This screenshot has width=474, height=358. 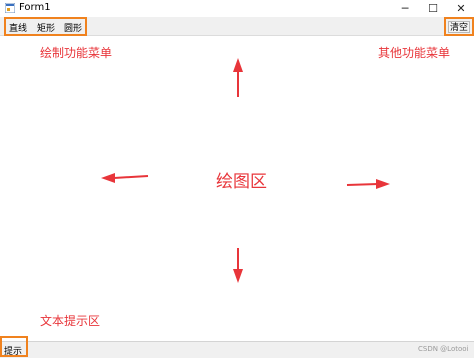 I want to click on arrow-down-icon, so click(x=238, y=265).